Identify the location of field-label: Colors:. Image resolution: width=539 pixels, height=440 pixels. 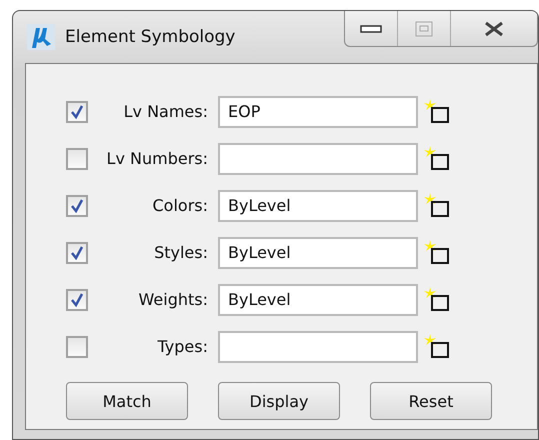
(180, 205).